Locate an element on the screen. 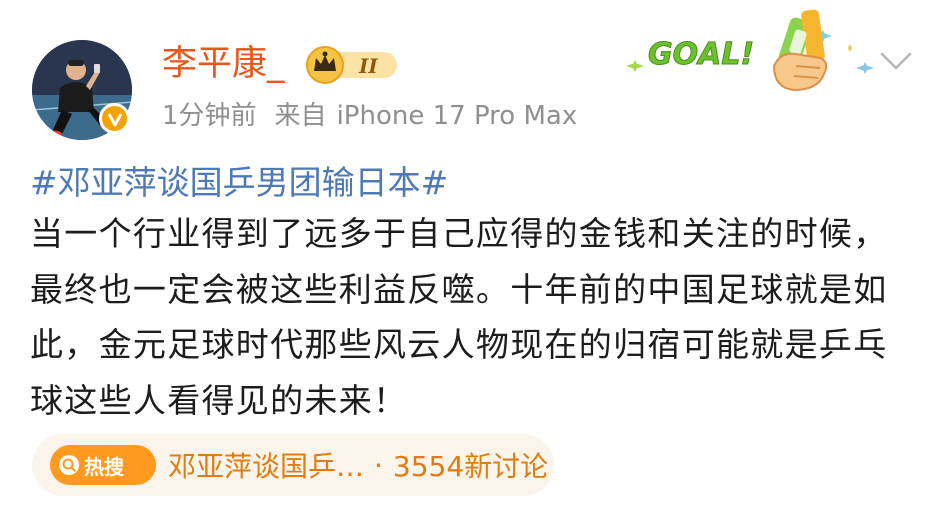 This screenshot has height=531, width=940. username: 李平康_ is located at coordinates (223, 64).